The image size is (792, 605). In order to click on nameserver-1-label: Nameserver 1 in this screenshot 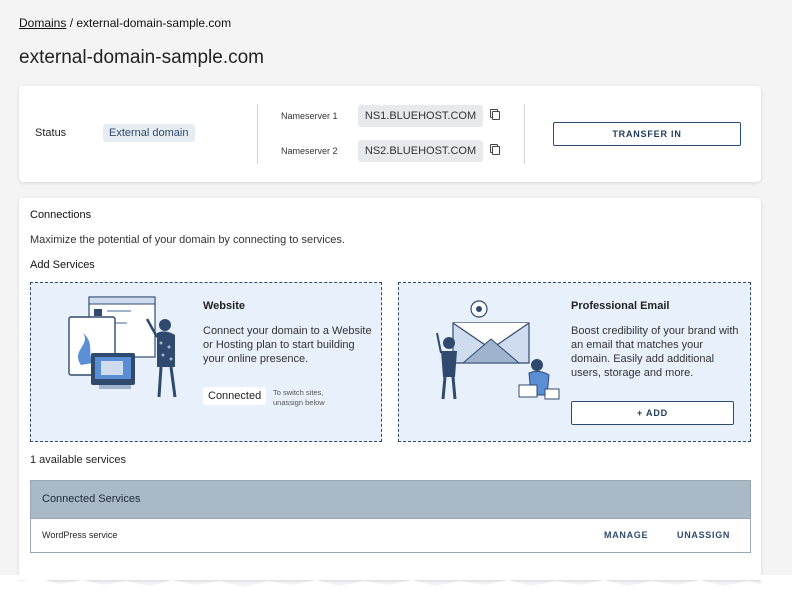, I will do `click(309, 116)`.